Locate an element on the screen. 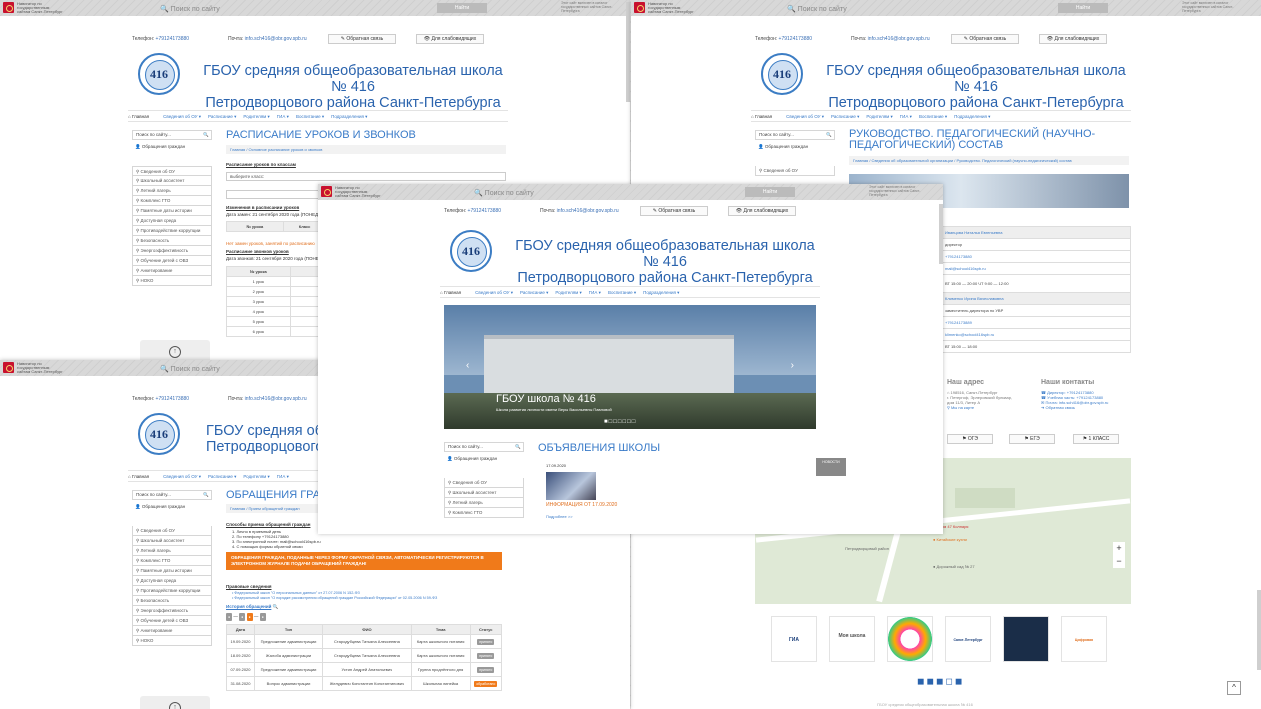 This screenshot has width=1261, height=709. slider-next-icon: › is located at coordinates (792, 365).